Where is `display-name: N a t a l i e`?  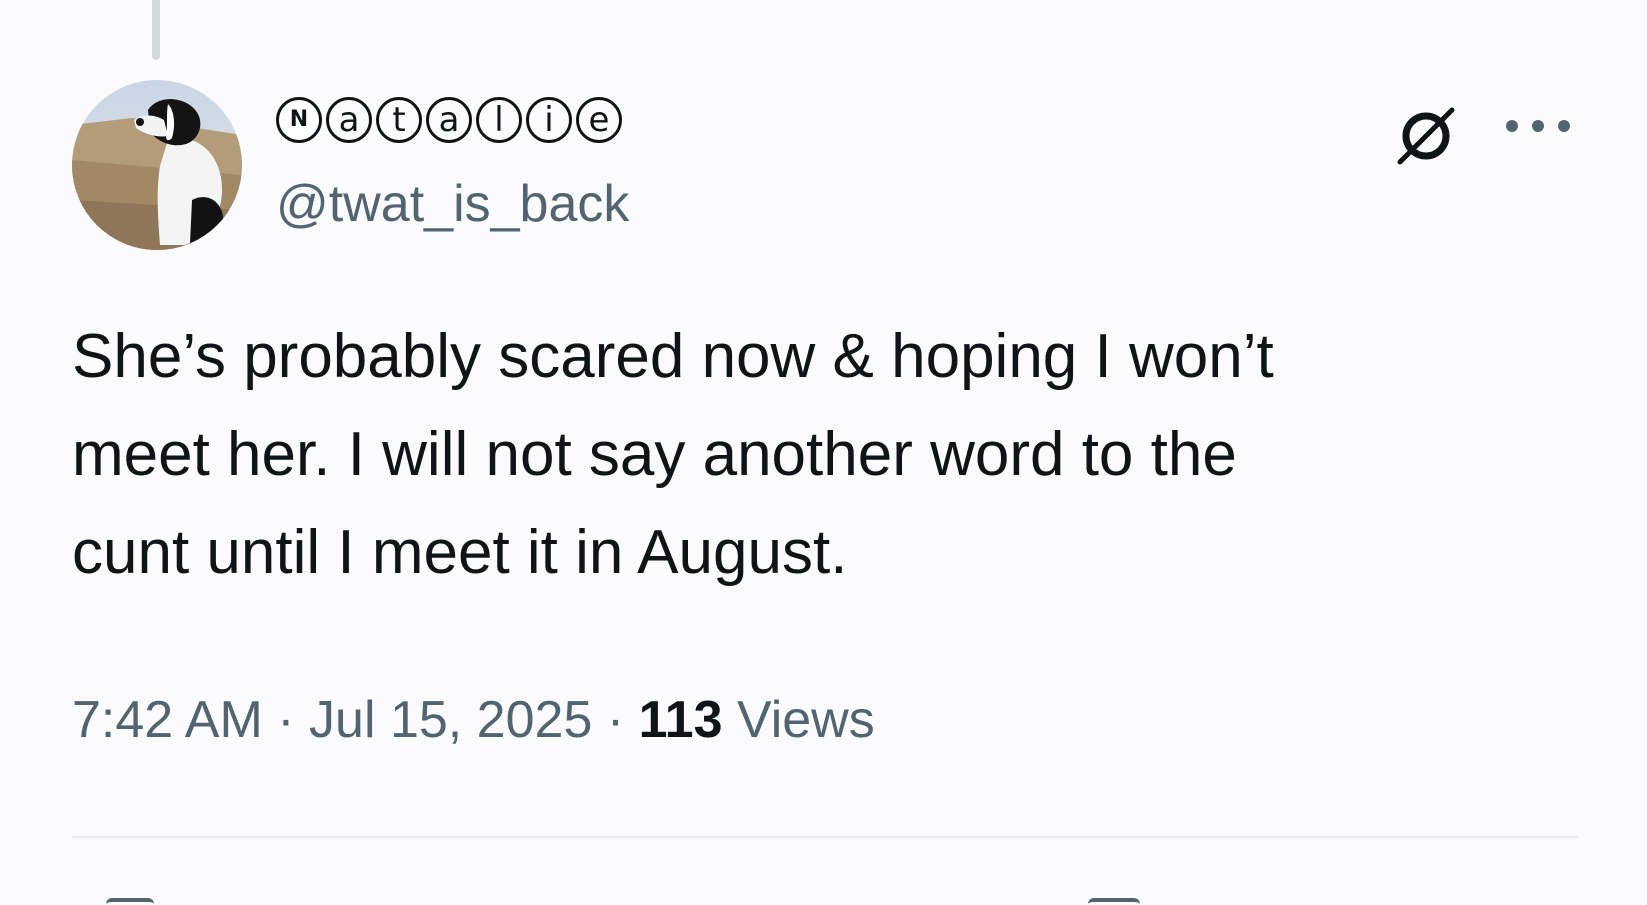
display-name: N a t a l i e is located at coordinates (449, 120).